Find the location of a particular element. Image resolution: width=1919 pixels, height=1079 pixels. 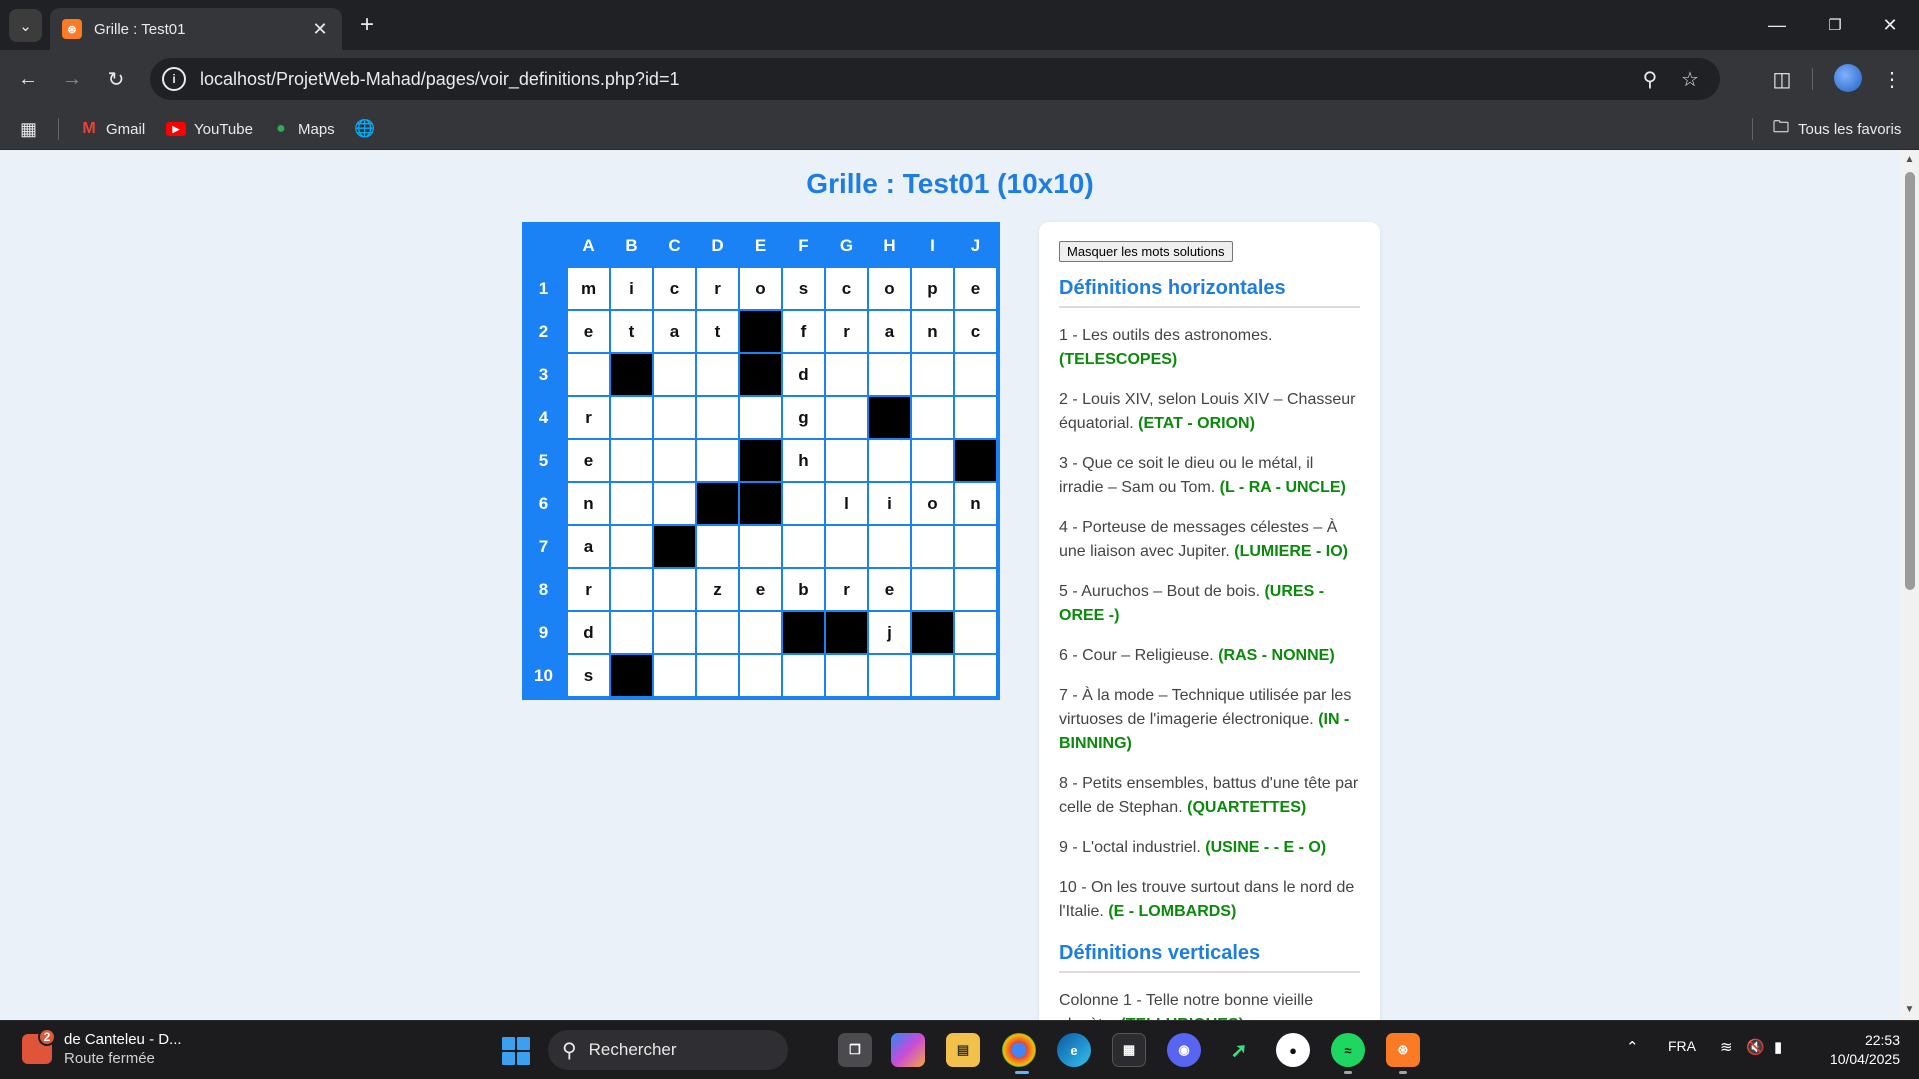

toolbar-divider is located at coordinates (1812, 79).